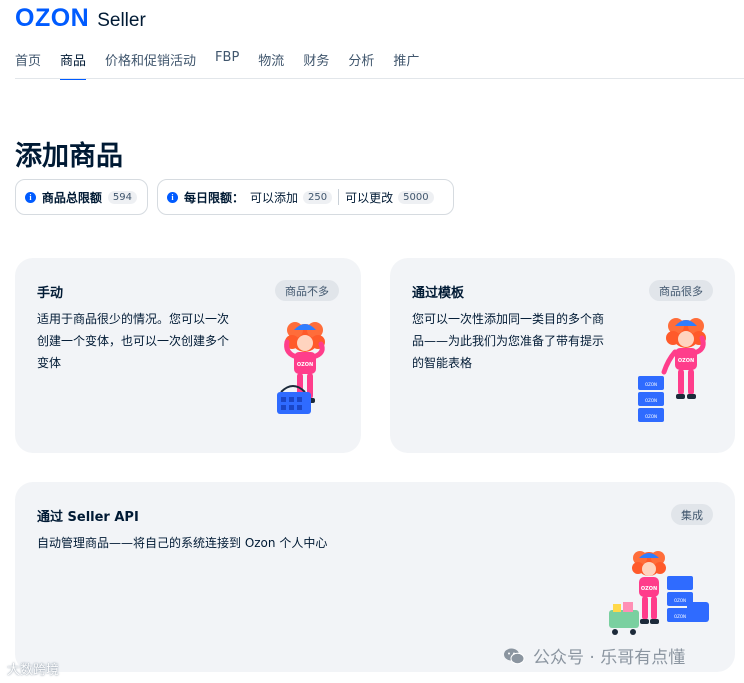 This screenshot has width=744, height=683. I want to click on limits-bar: i 商品总限额 594 i 每日限额： 可以添加 250 可以更改 5000, so click(234, 197).